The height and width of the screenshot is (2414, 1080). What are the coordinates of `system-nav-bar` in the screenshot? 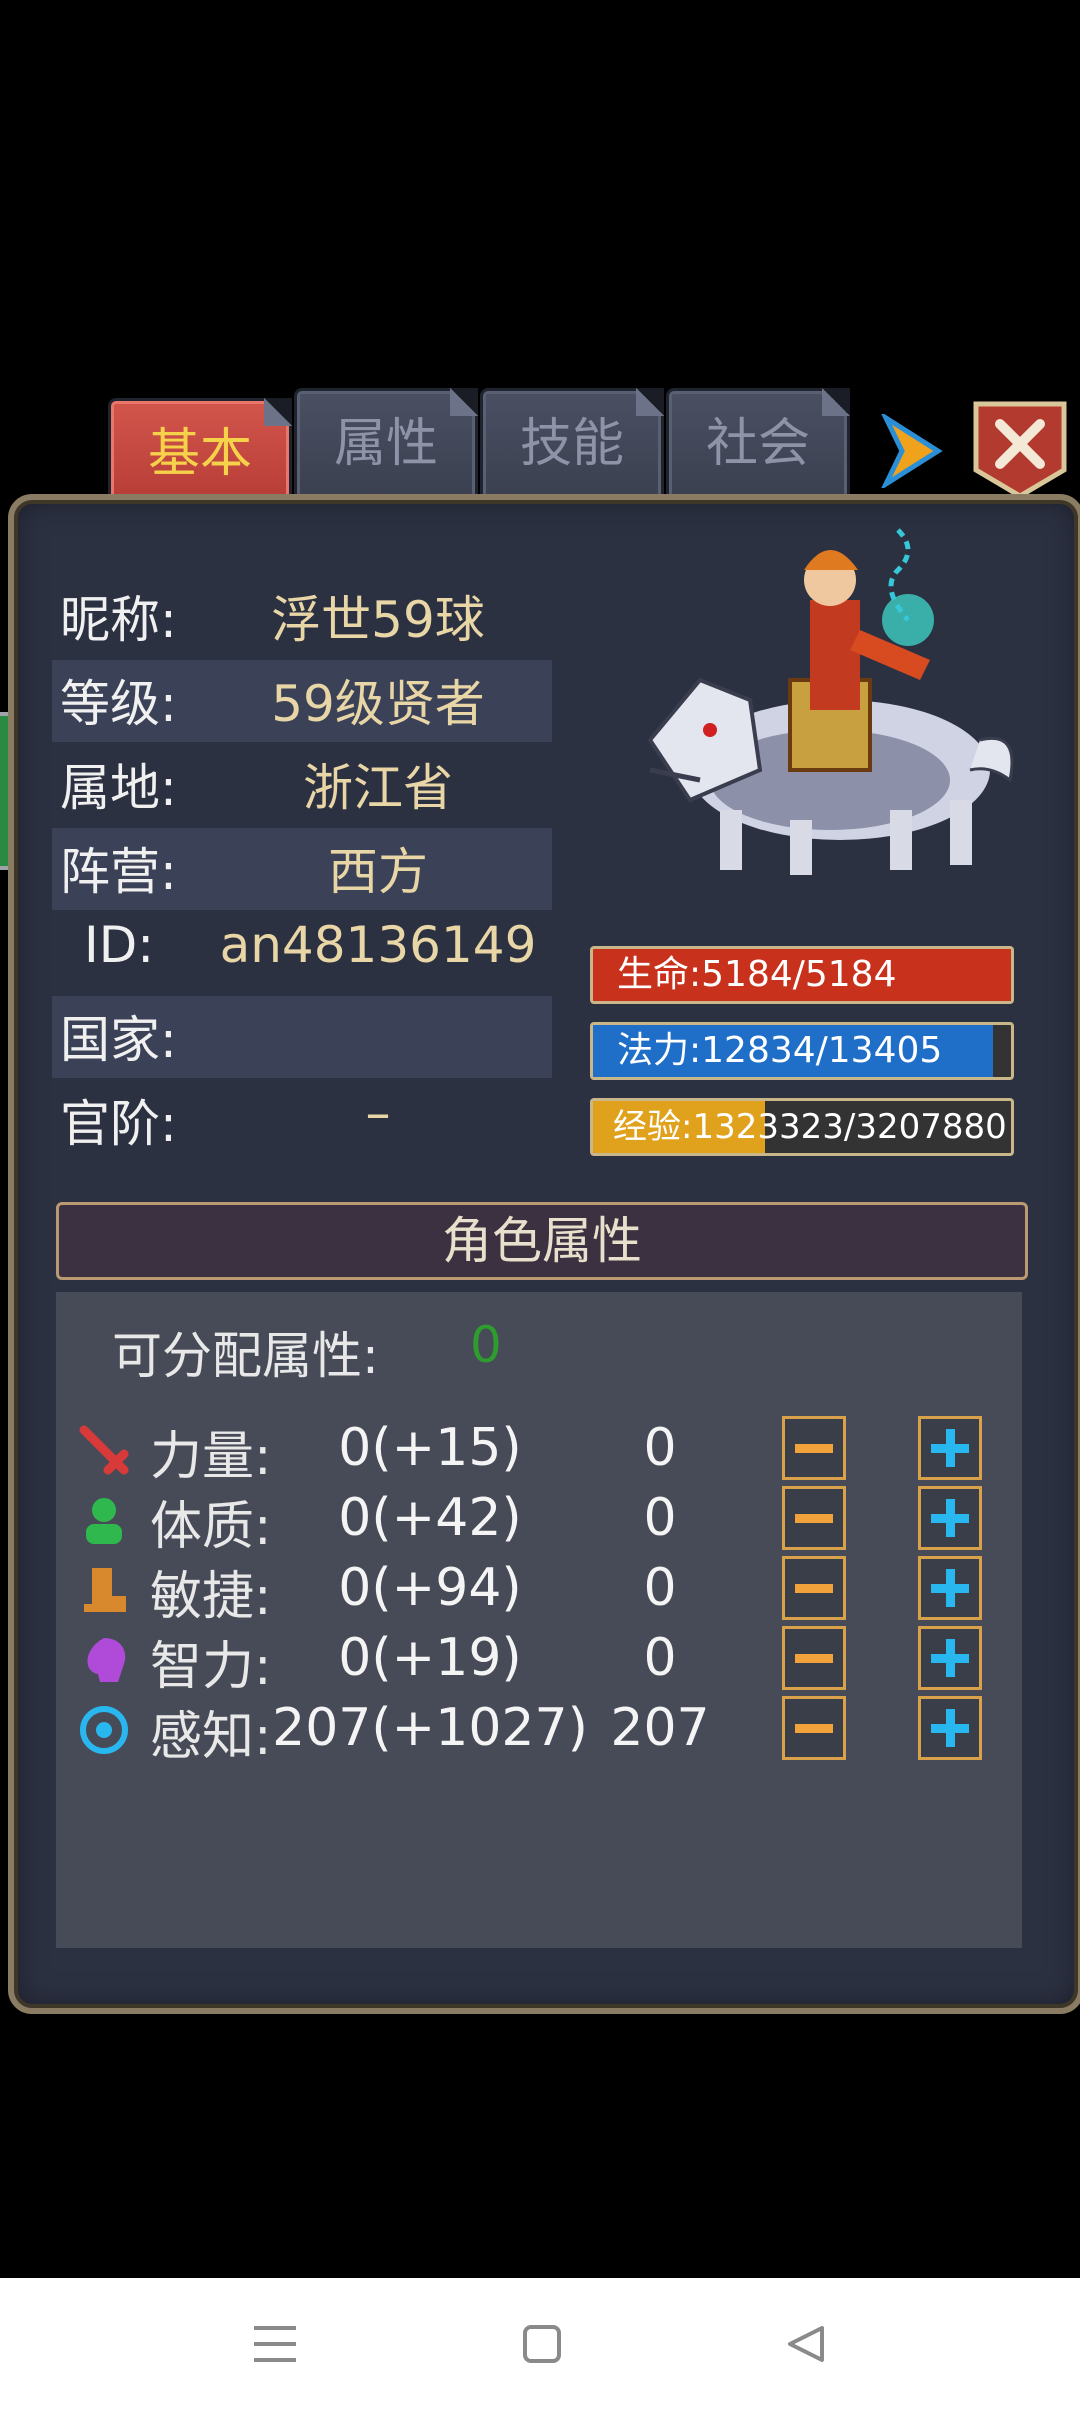 It's located at (540, 2346).